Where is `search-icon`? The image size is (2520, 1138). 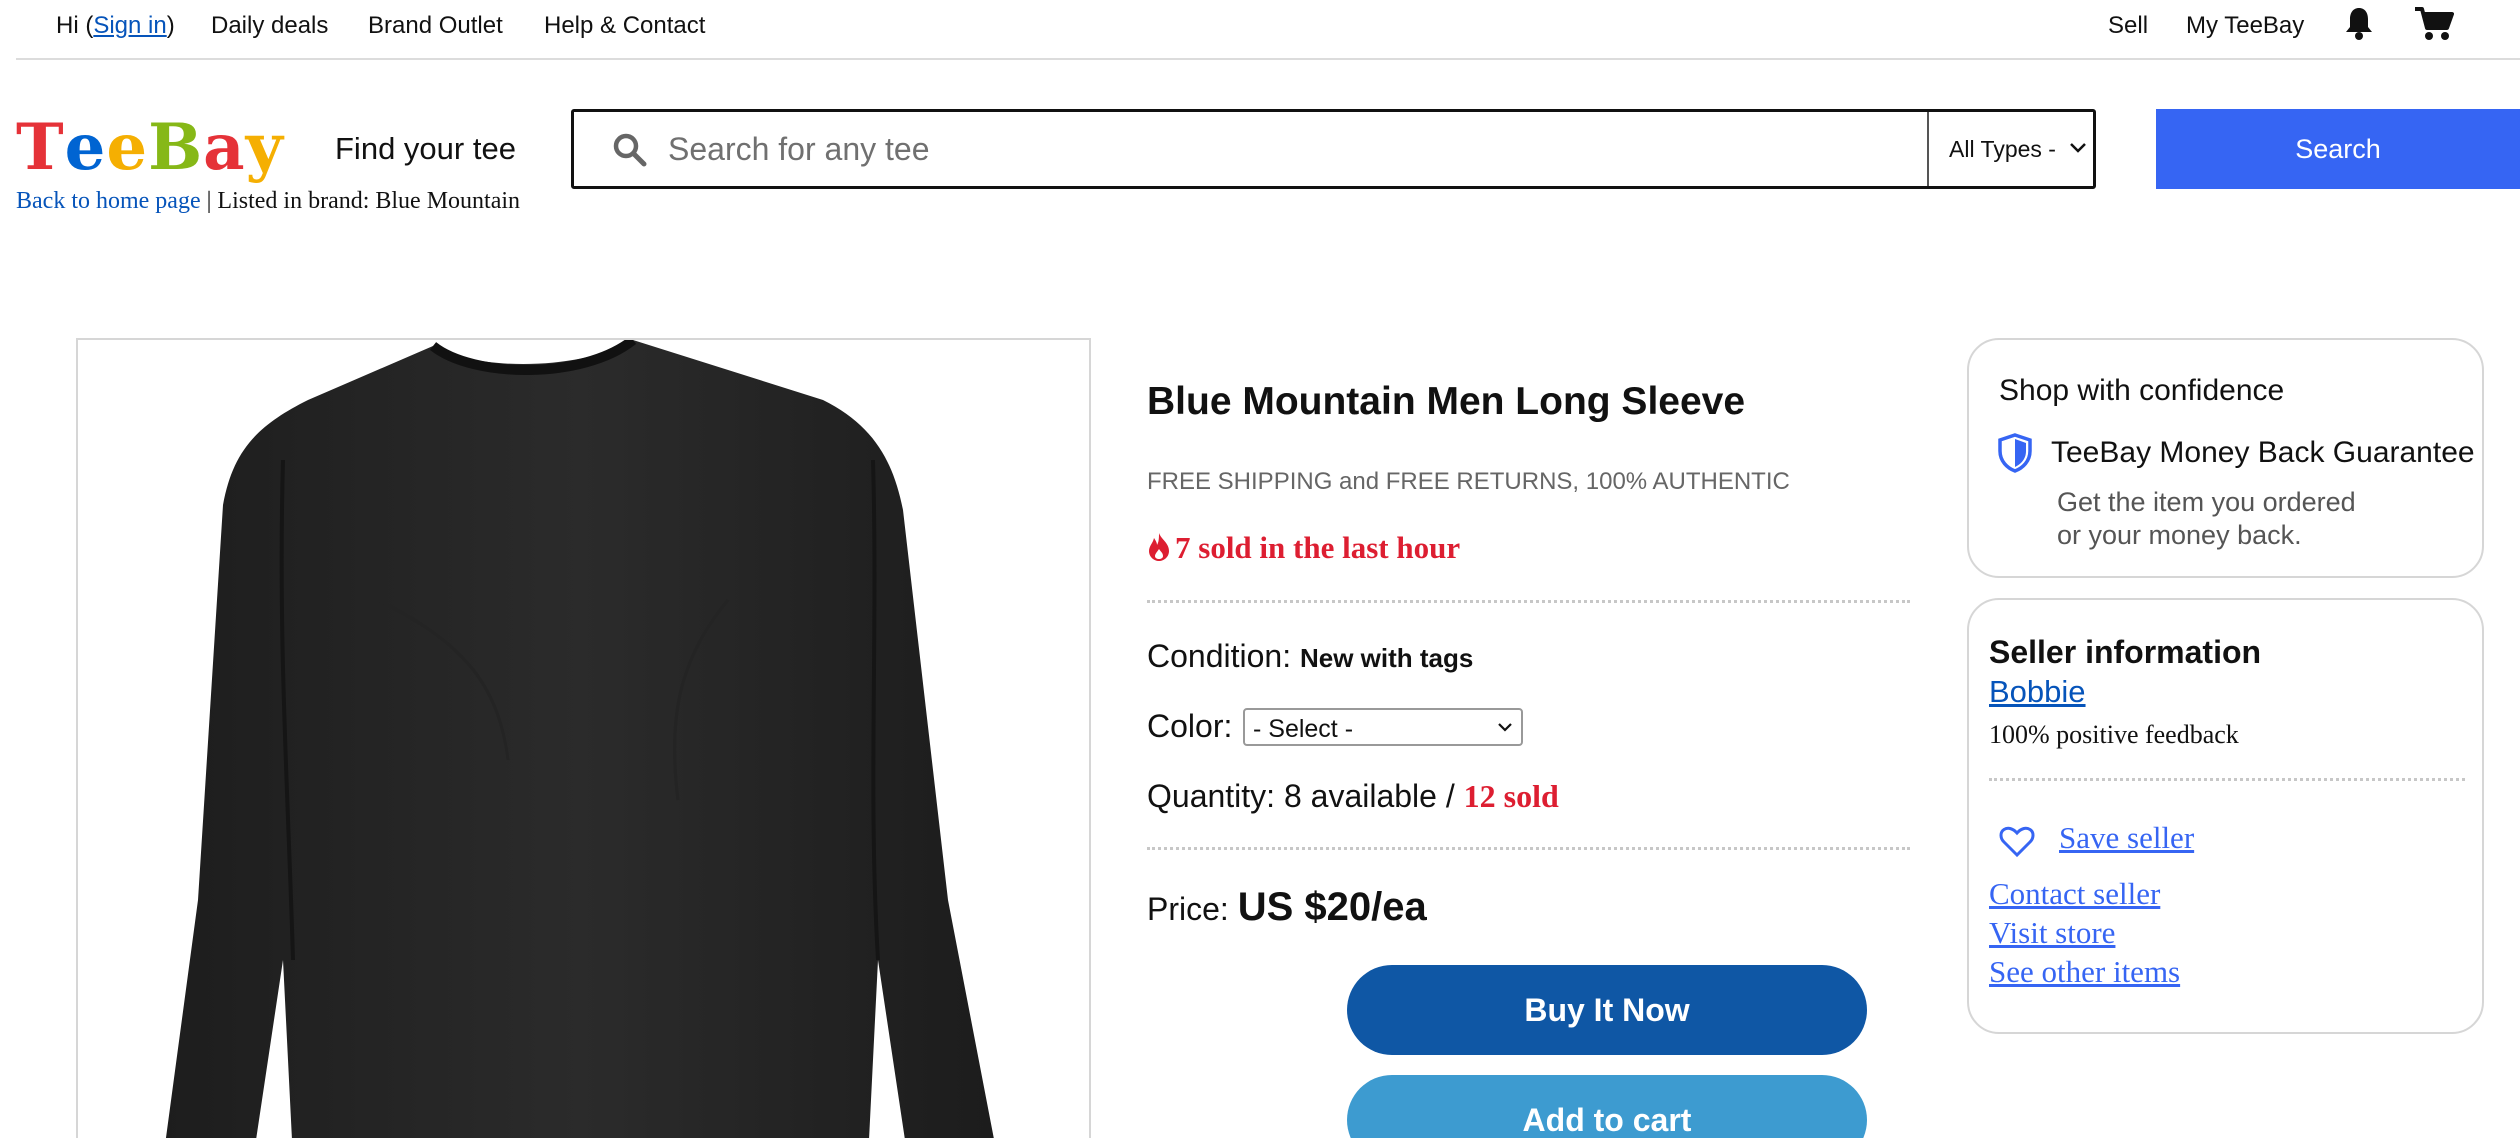
search-icon is located at coordinates (630, 152).